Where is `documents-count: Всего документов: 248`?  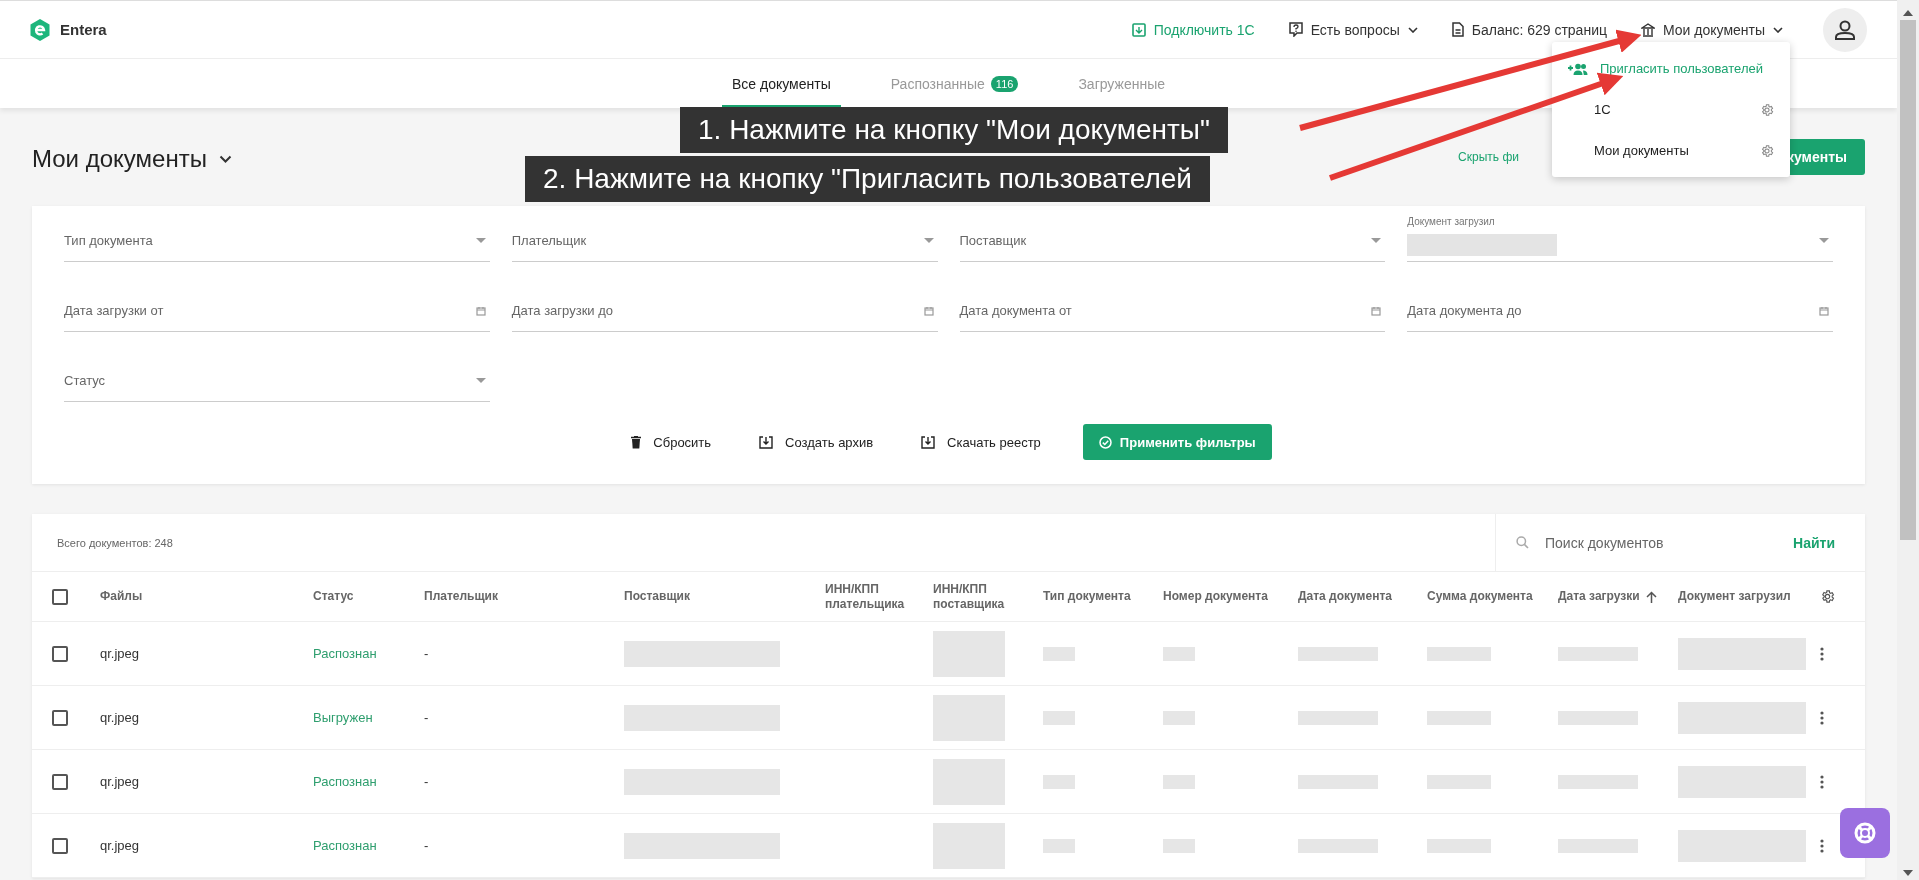 documents-count: Всего документов: 248 is located at coordinates (114, 542).